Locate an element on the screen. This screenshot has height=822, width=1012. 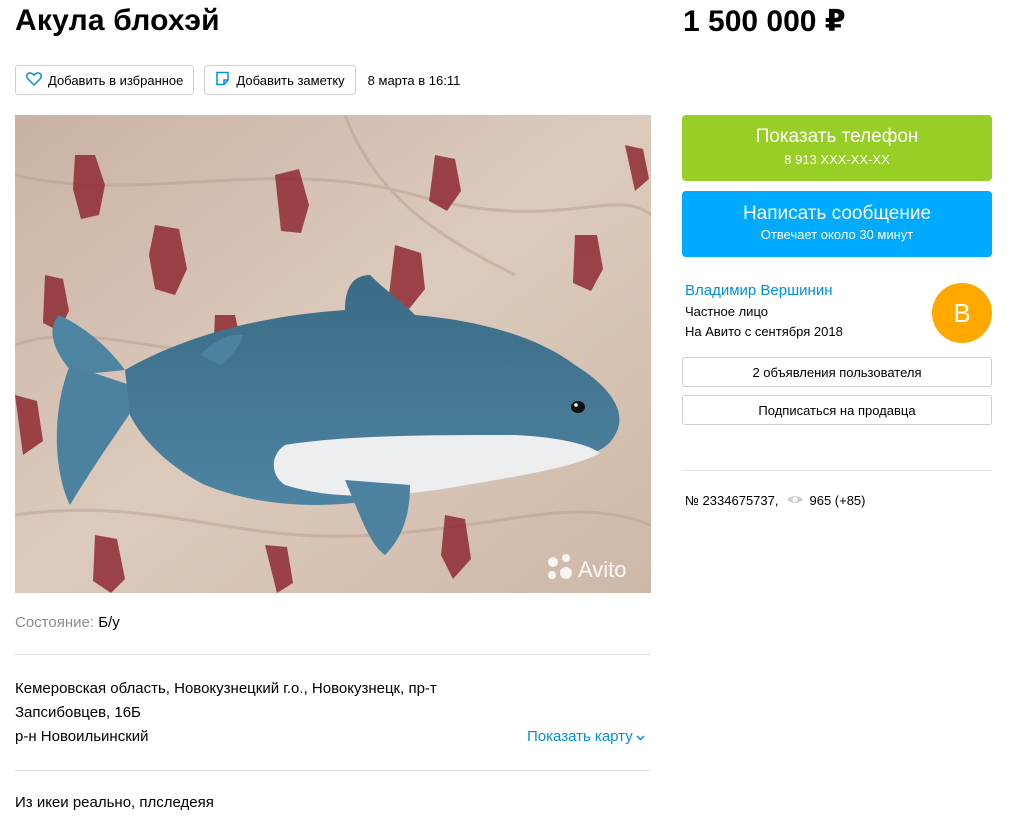
avito-watermark-text: Avito is located at coordinates (602, 569).